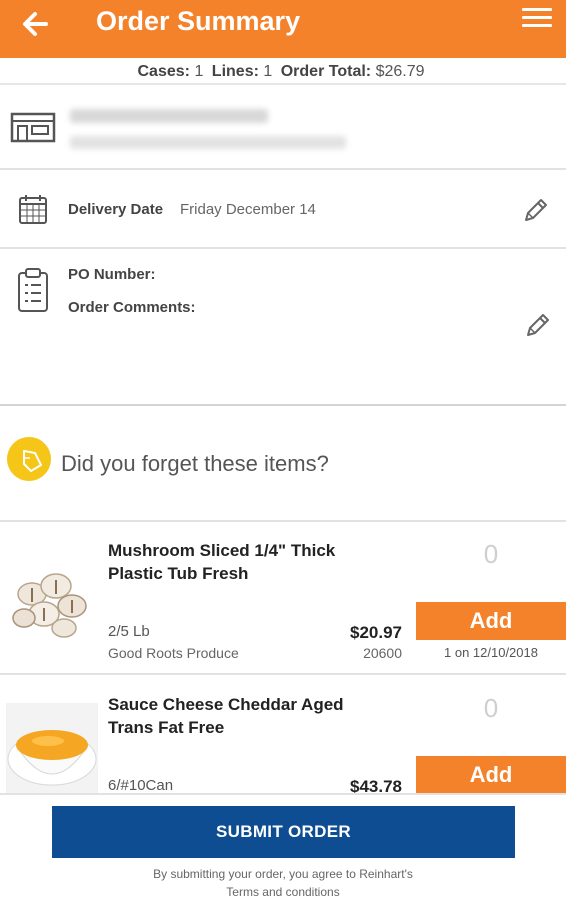 The height and width of the screenshot is (900, 566). What do you see at coordinates (226, 716) in the screenshot?
I see `item-name: Sauce Cheese Cheddar Aged Trans Fat Free` at bounding box center [226, 716].